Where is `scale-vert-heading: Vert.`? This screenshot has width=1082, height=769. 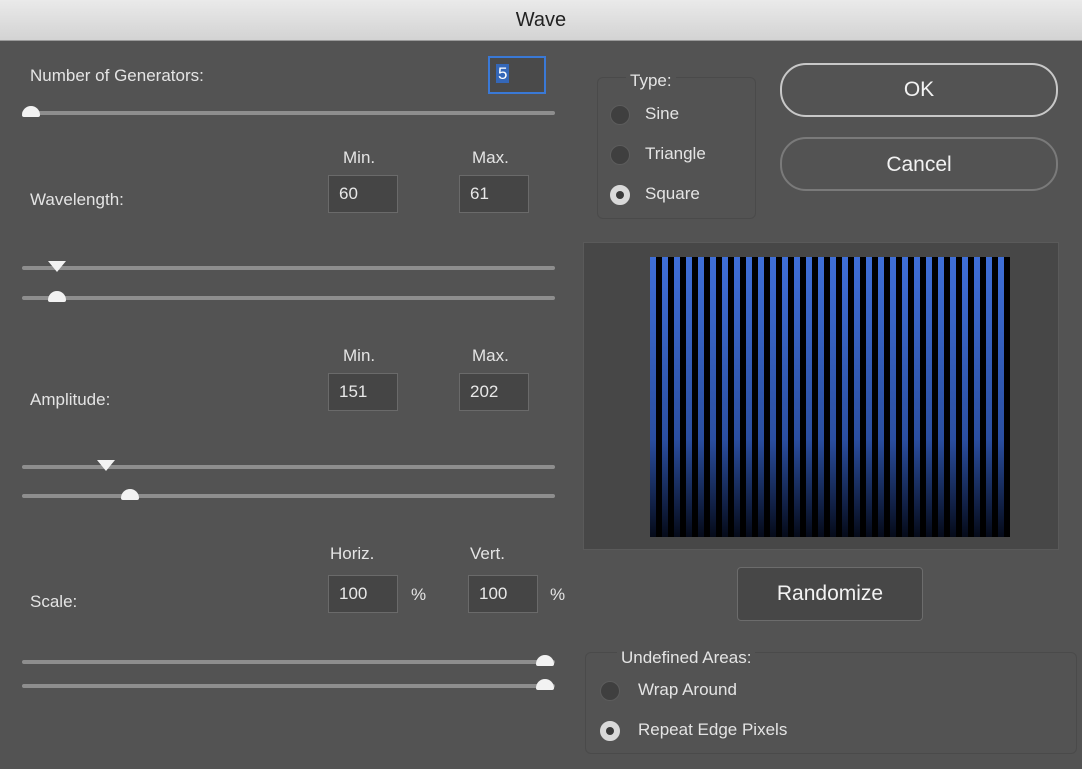 scale-vert-heading: Vert. is located at coordinates (487, 553).